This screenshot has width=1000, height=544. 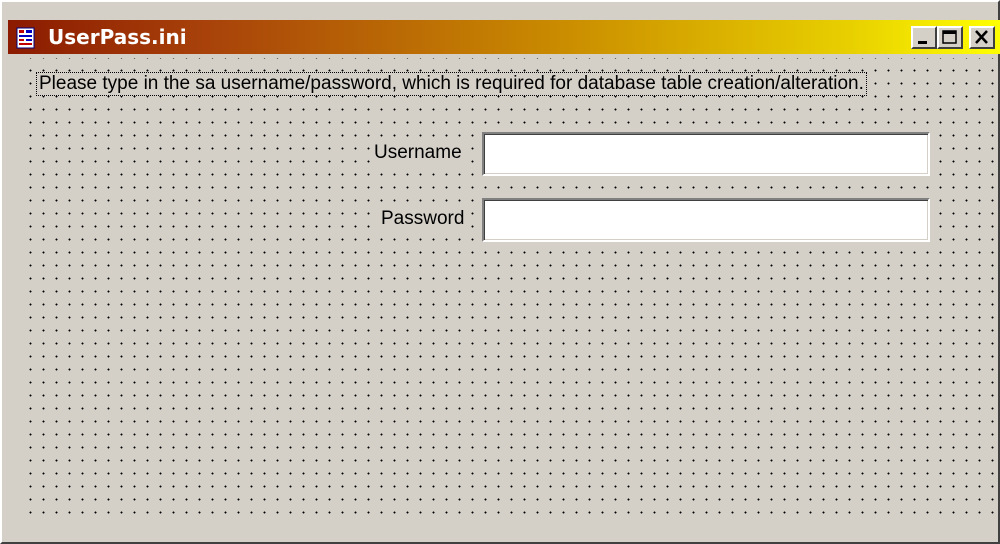 I want to click on ini-file-icon, so click(x=26, y=38).